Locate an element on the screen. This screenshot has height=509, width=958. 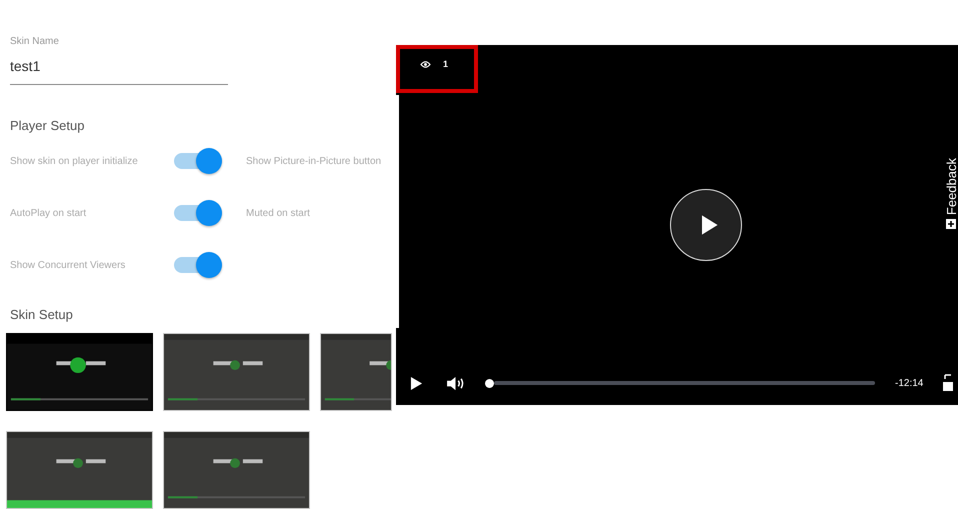
progress-handle is located at coordinates (489, 383).